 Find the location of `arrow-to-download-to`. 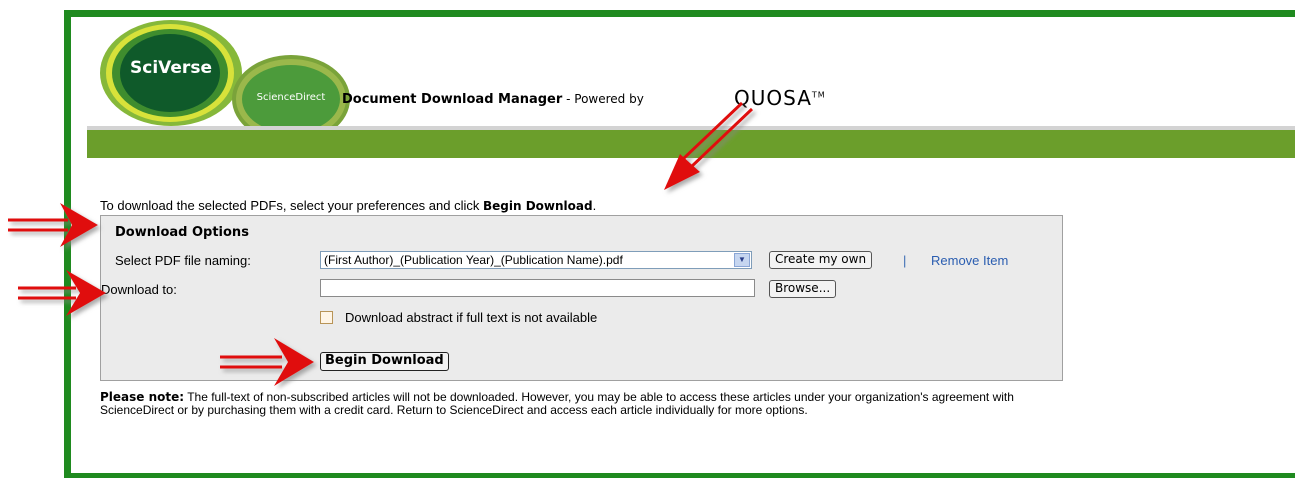

arrow-to-download-to is located at coordinates (62, 293).